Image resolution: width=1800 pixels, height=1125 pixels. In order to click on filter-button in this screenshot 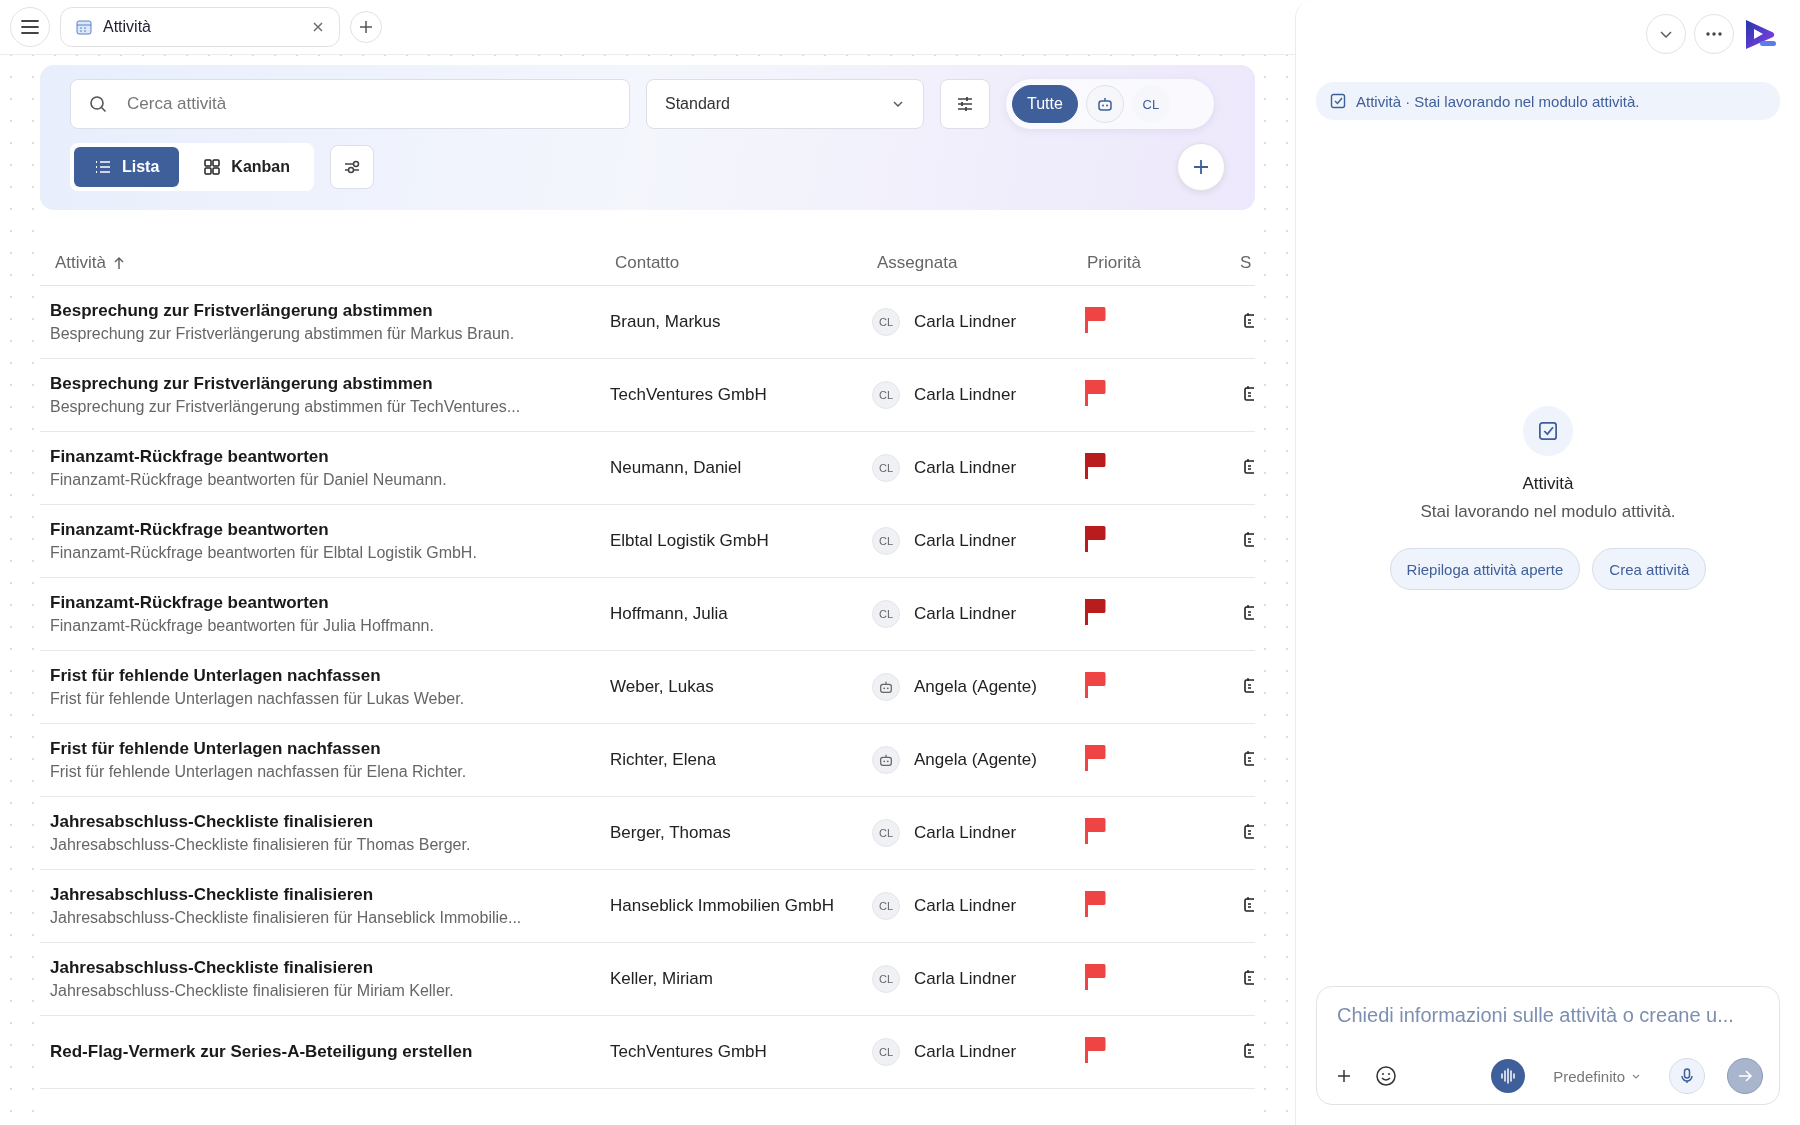, I will do `click(965, 104)`.